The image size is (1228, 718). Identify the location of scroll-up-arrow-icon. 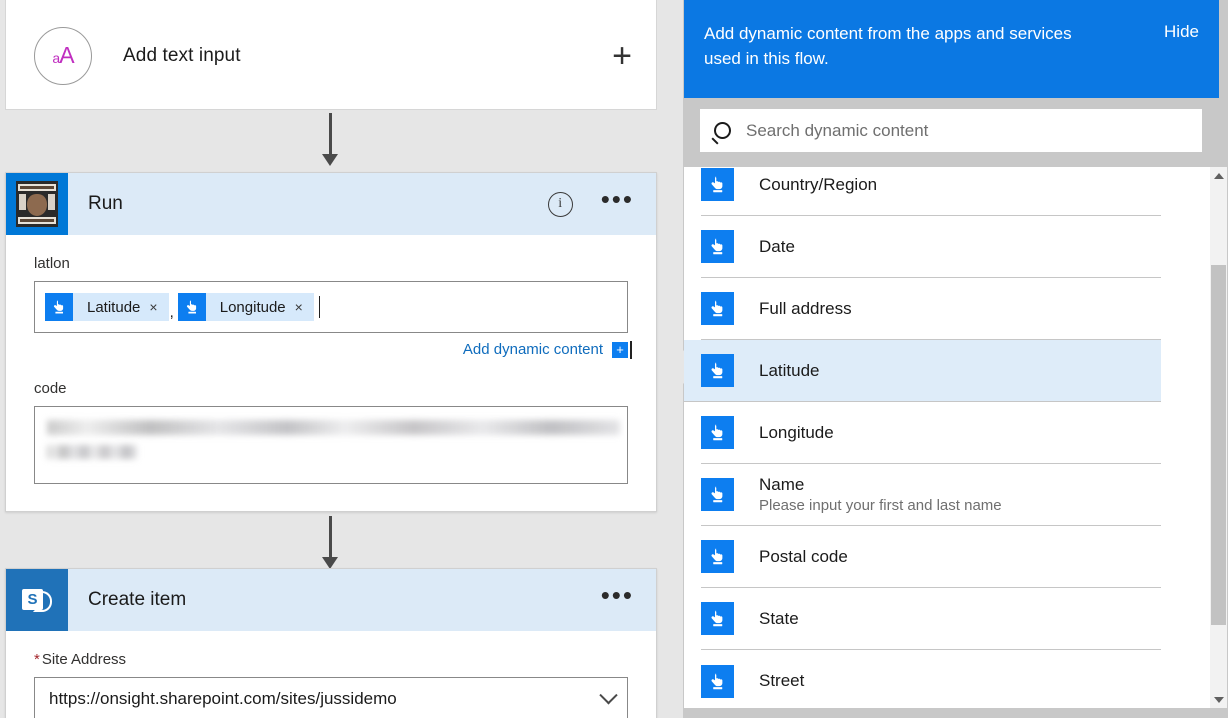
(1218, 175).